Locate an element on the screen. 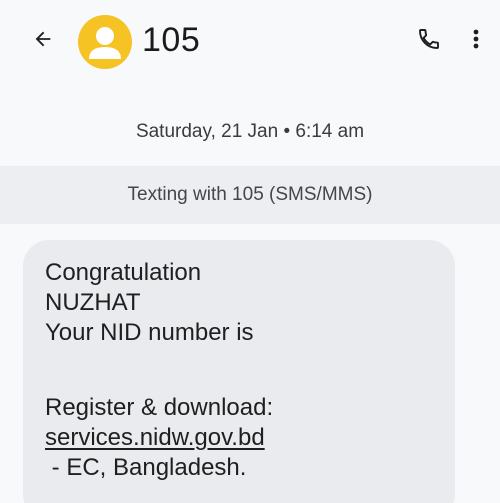 Image resolution: width=500 pixels, height=503 pixels. message-line-signature: - EC, Bangladesh. is located at coordinates (146, 467).